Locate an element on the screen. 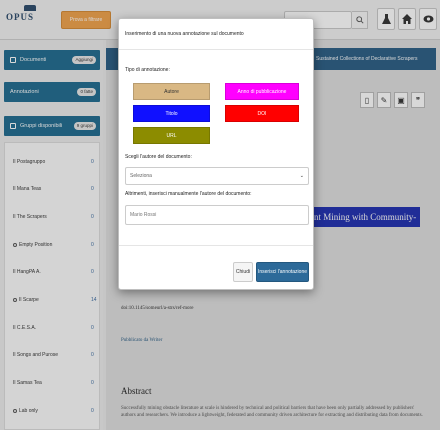 Image resolution: width=440 pixels, height=430 pixels. tag-label: Autore is located at coordinates (171, 91).